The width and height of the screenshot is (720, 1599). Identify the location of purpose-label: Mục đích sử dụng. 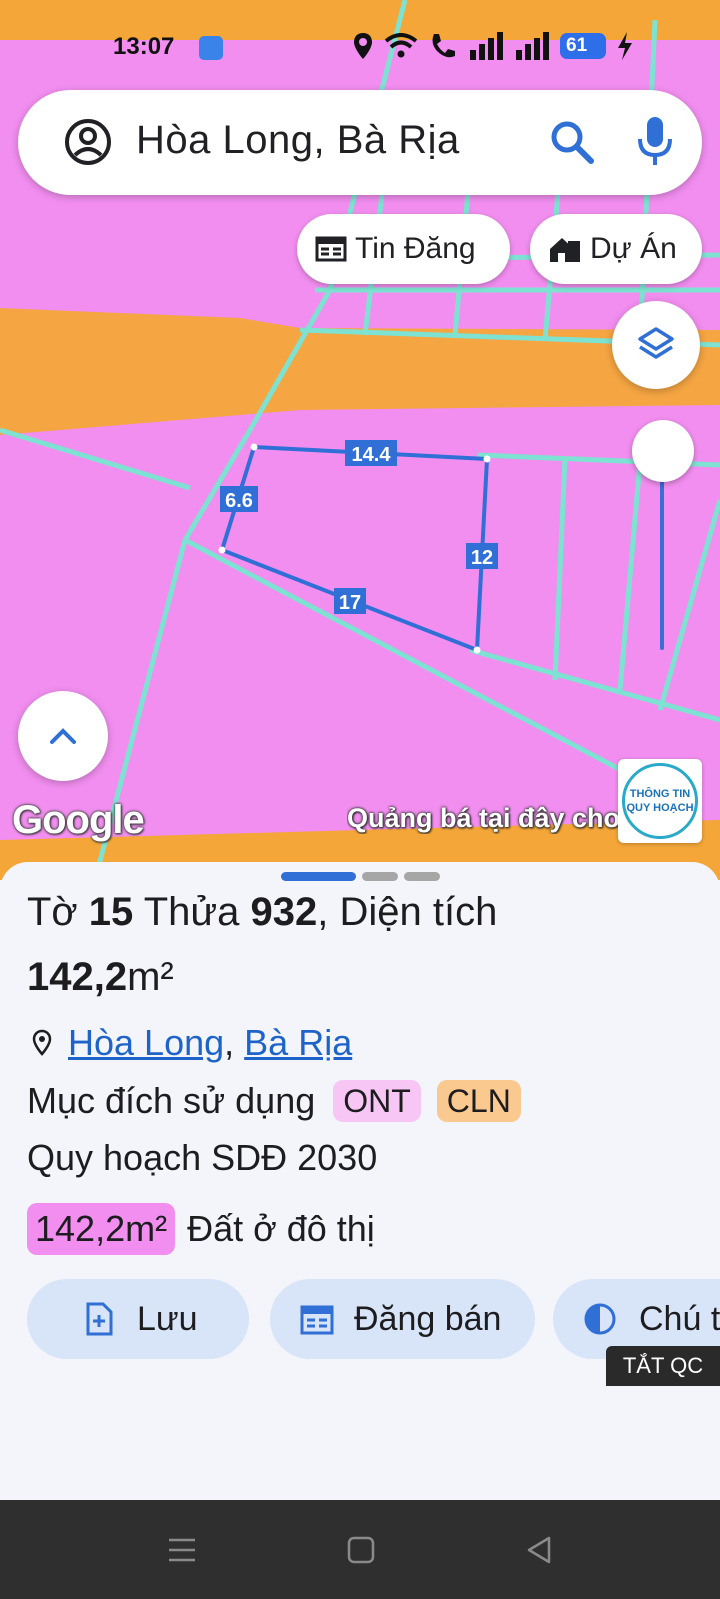
(171, 1100).